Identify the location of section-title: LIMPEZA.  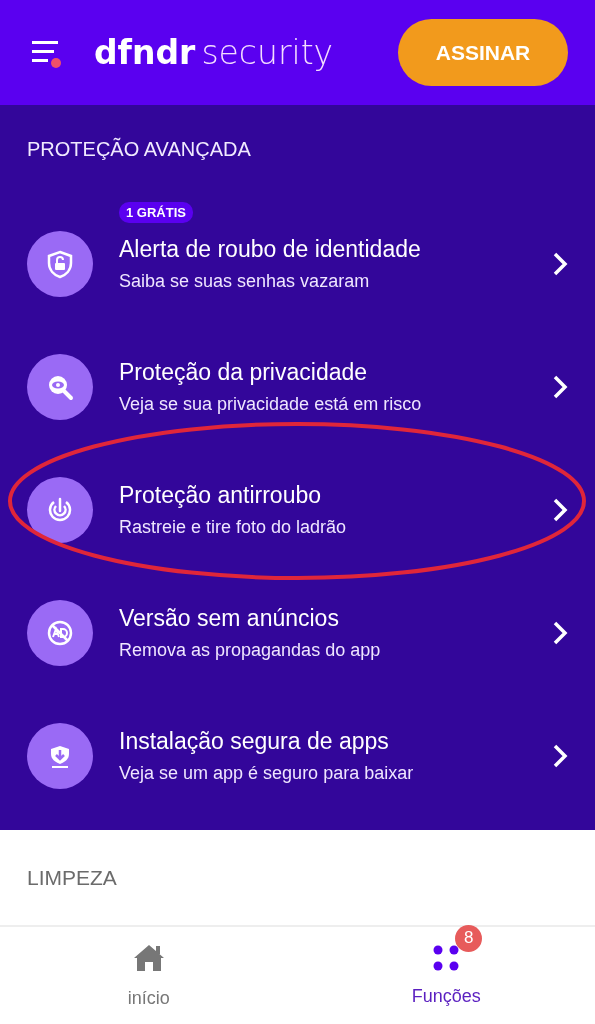
(72, 877).